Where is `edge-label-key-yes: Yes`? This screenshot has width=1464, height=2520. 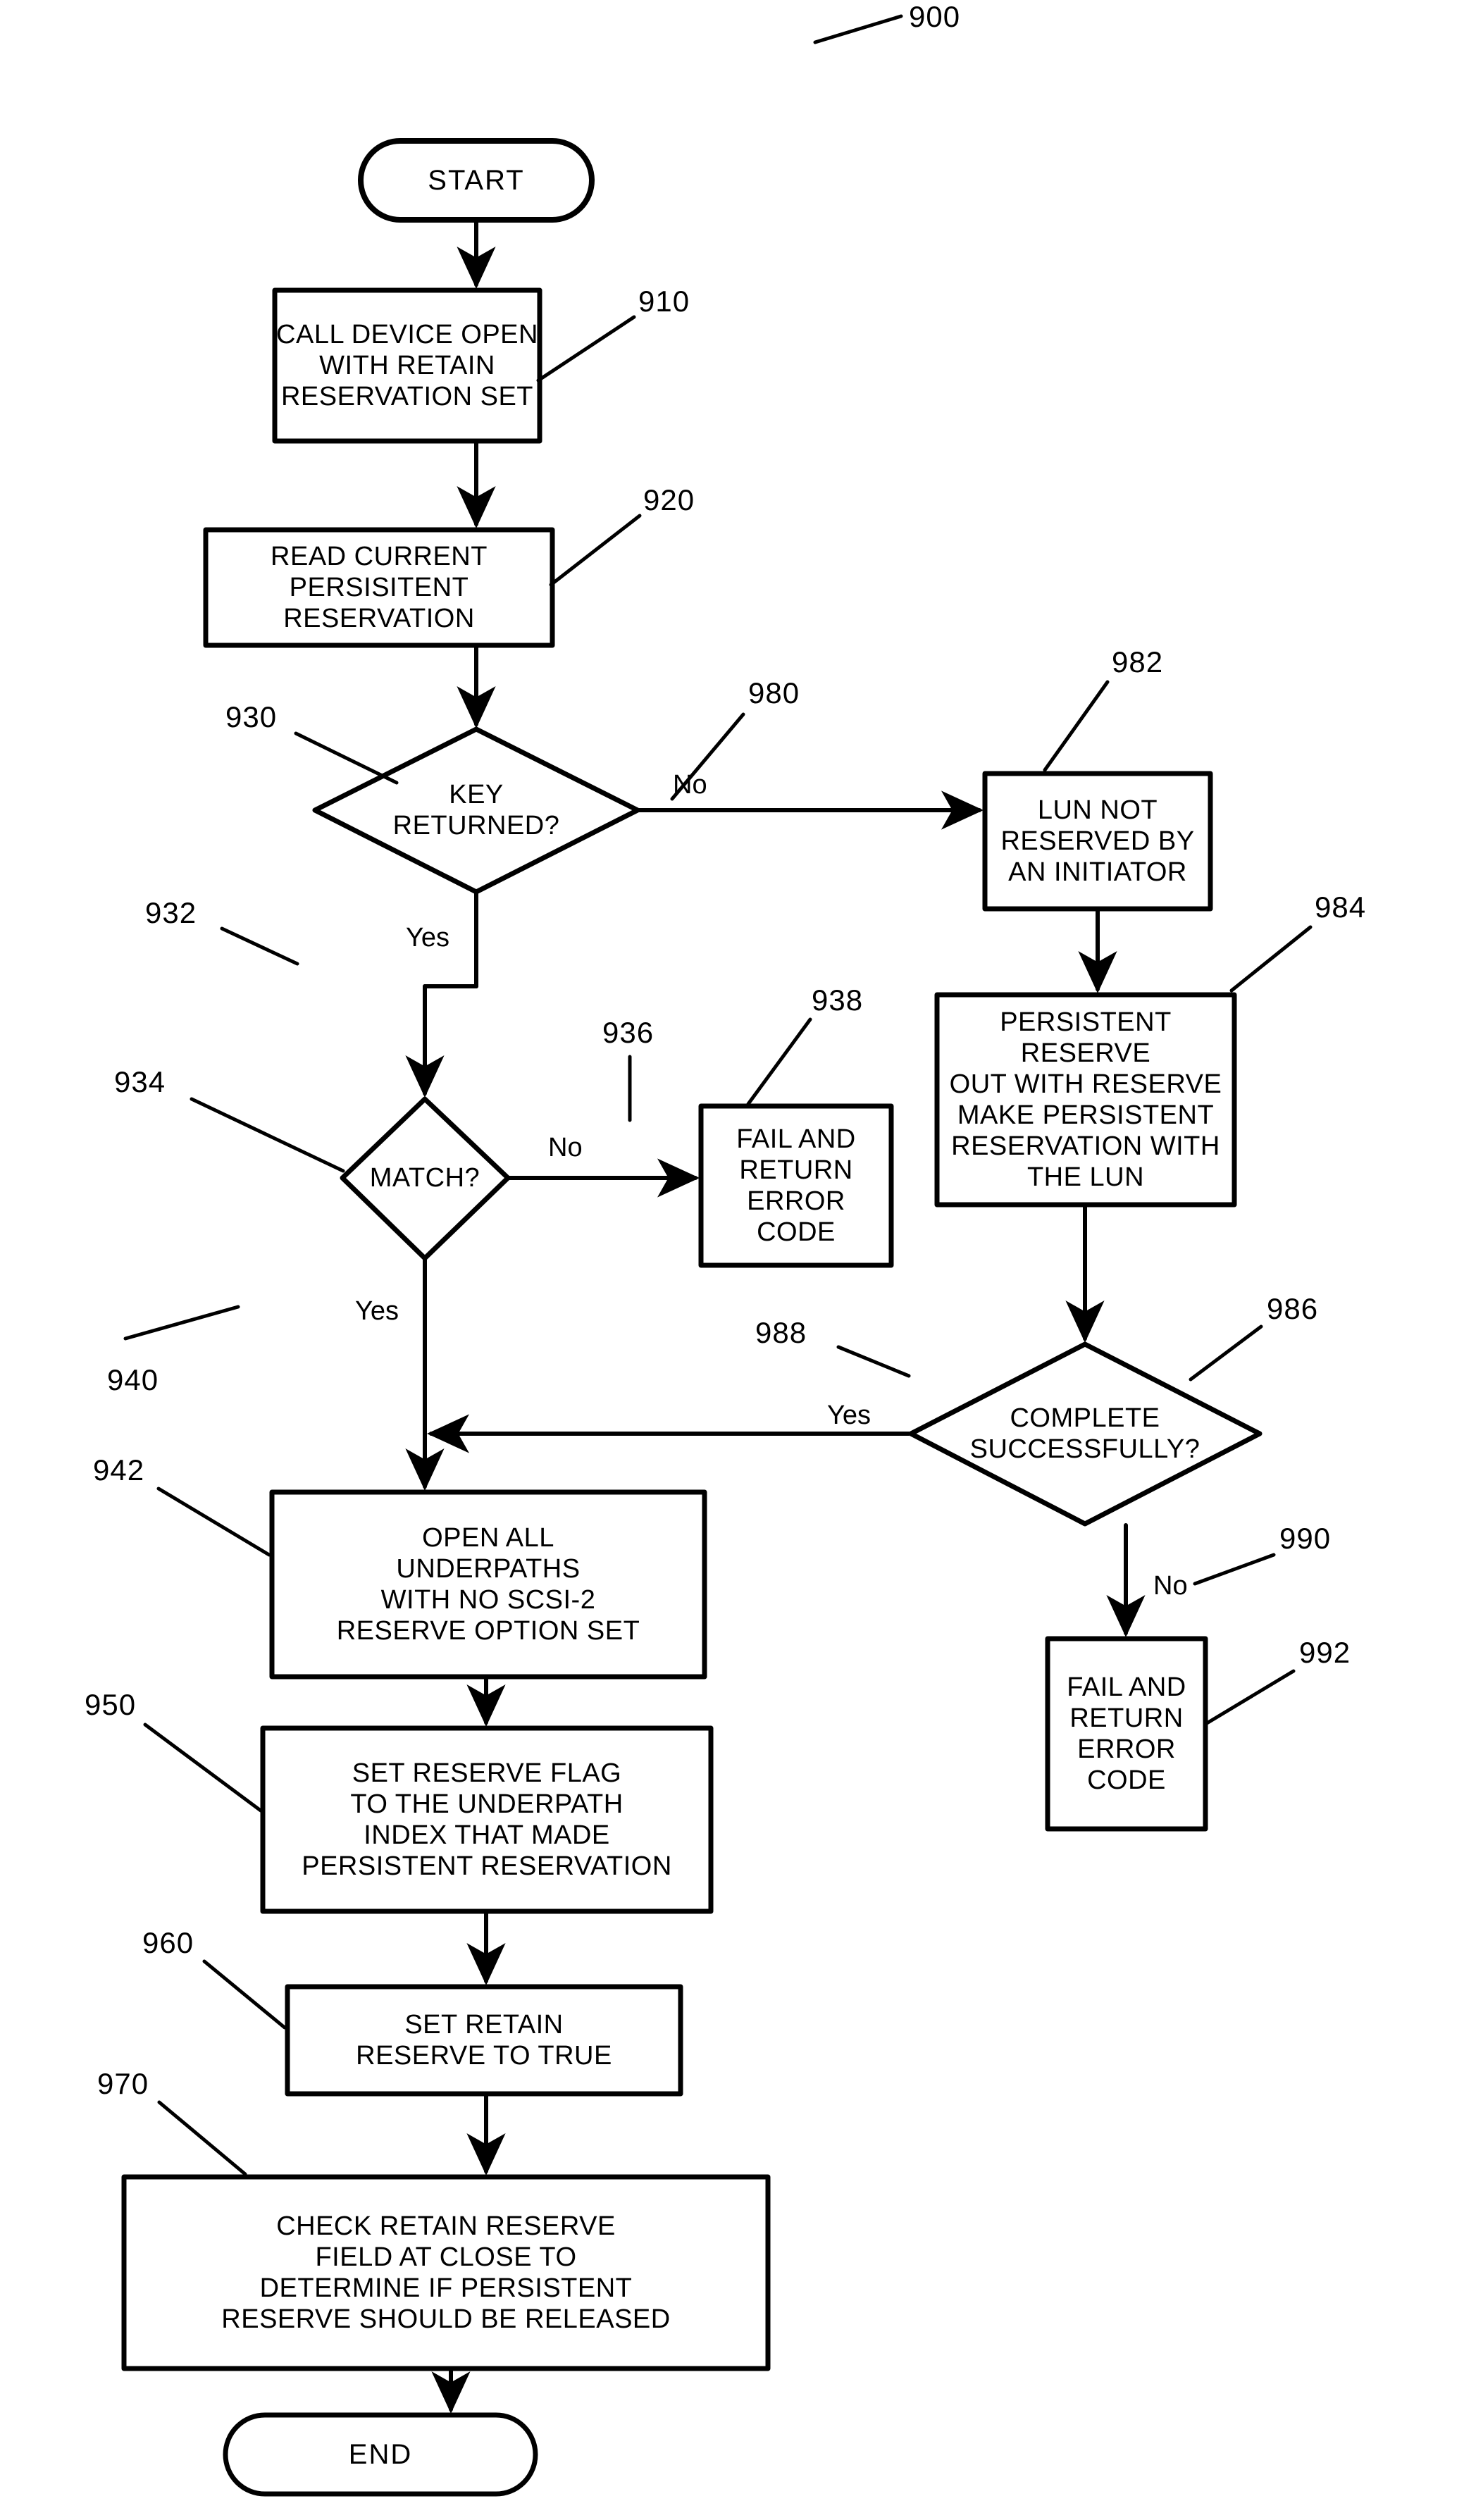 edge-label-key-yes: Yes is located at coordinates (427, 937).